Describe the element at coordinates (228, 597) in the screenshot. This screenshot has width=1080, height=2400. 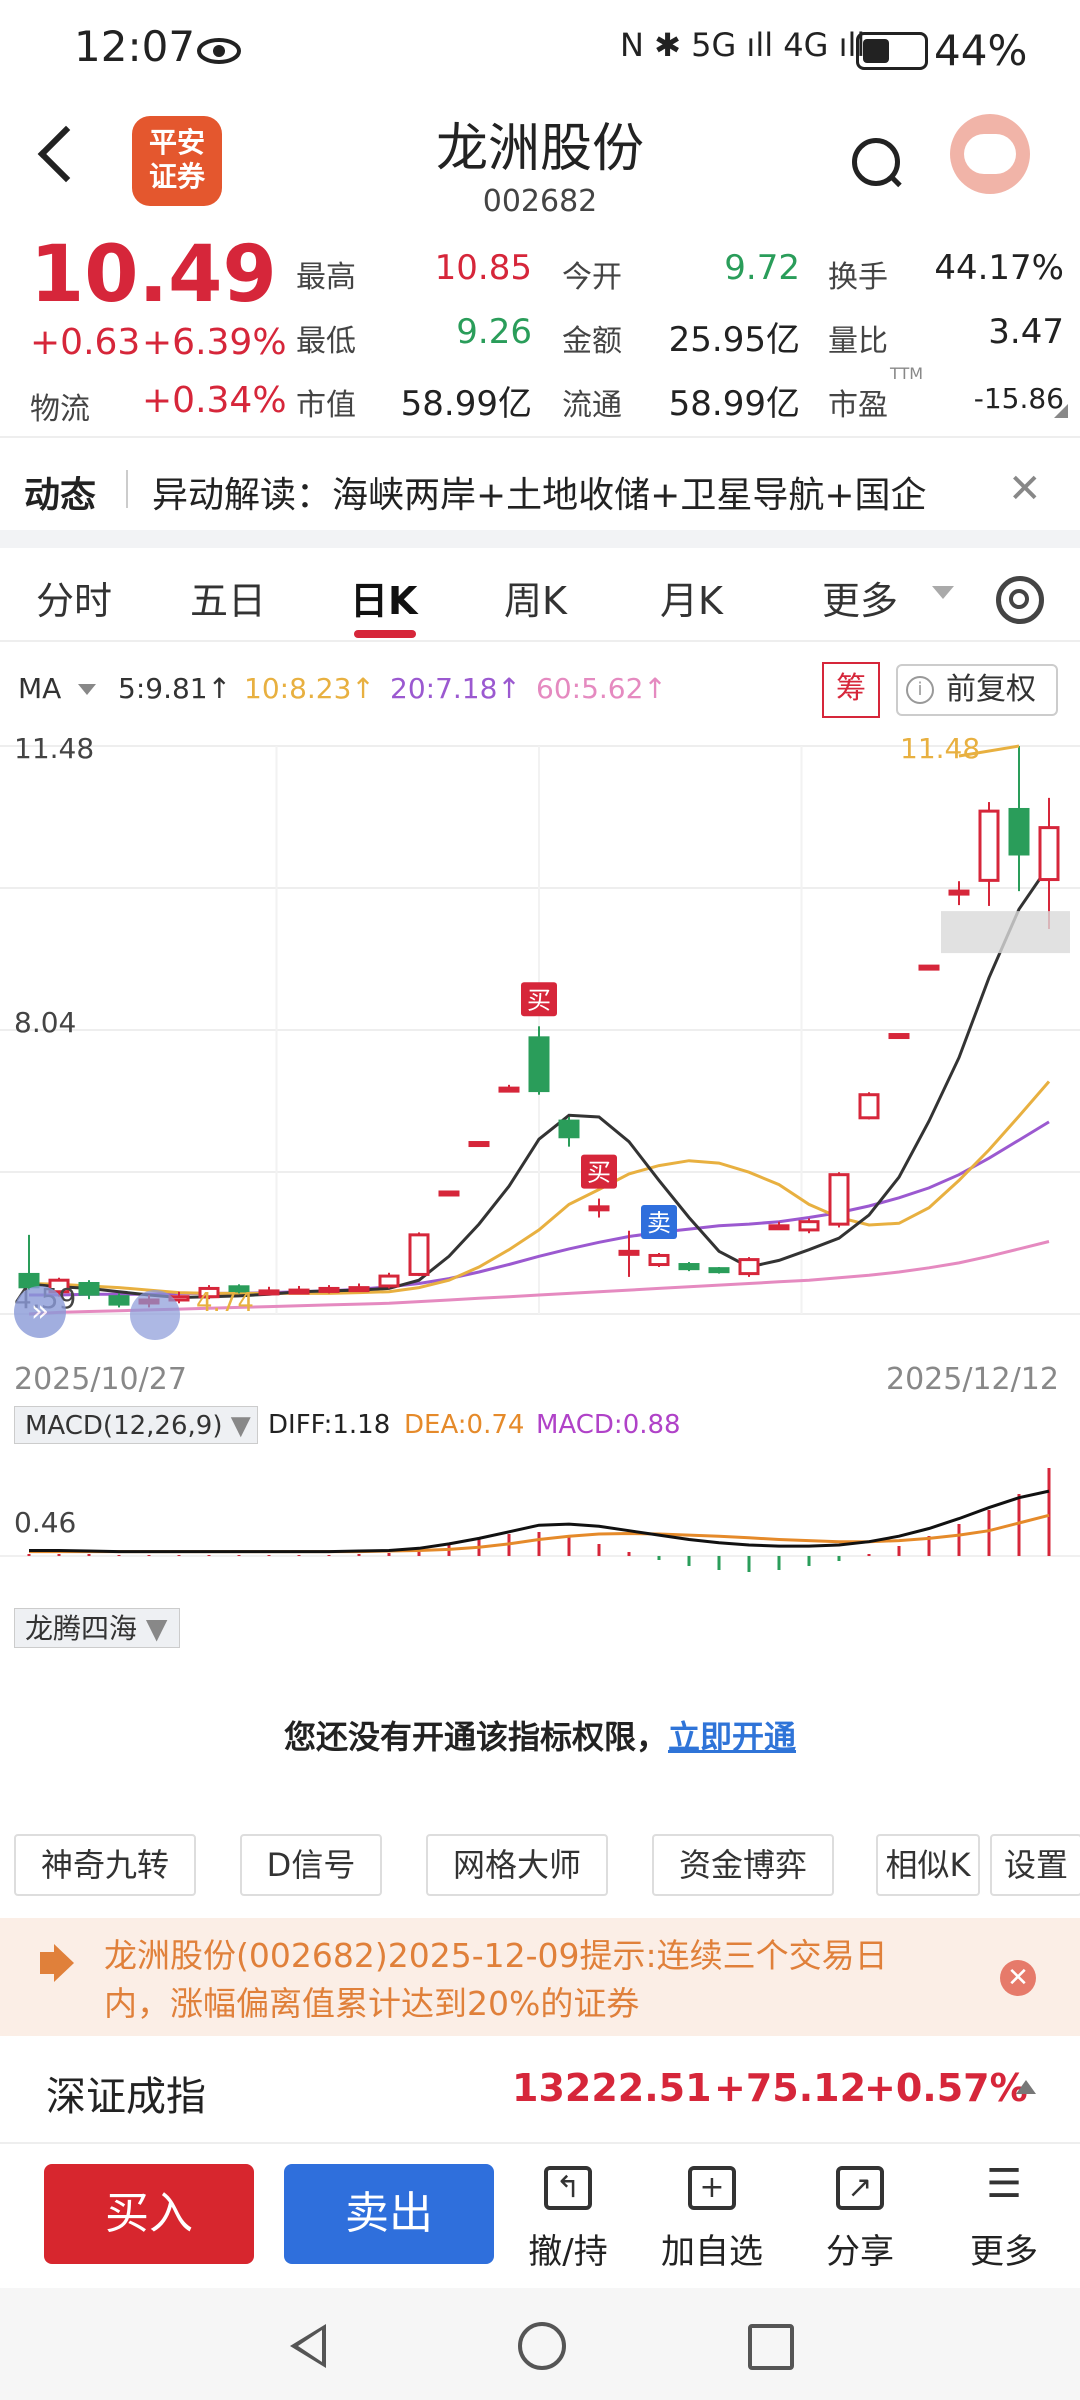
I see `tab-wuri: 五日` at that location.